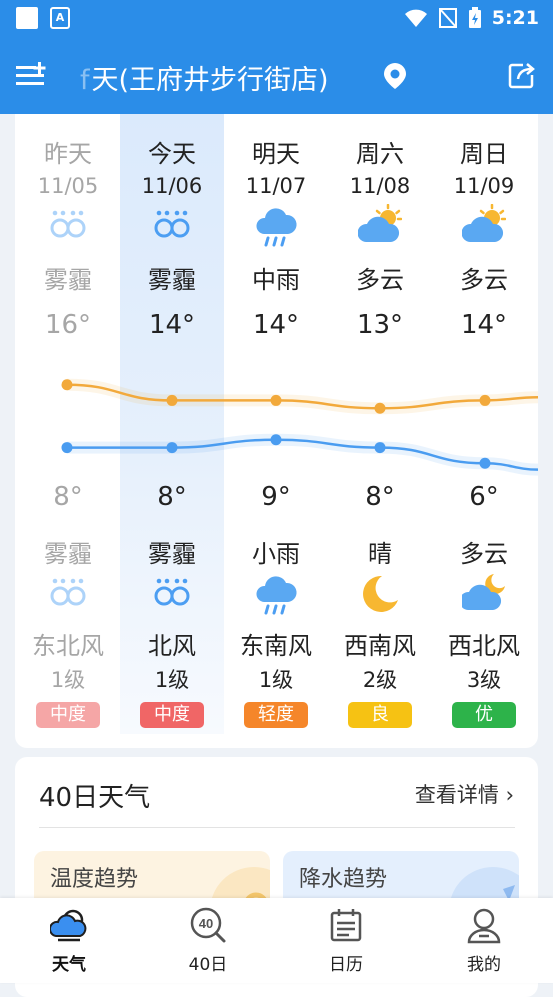 Image resolution: width=553 pixels, height=997 pixels. I want to click on low-temp-line-glow, so click(302, 454).